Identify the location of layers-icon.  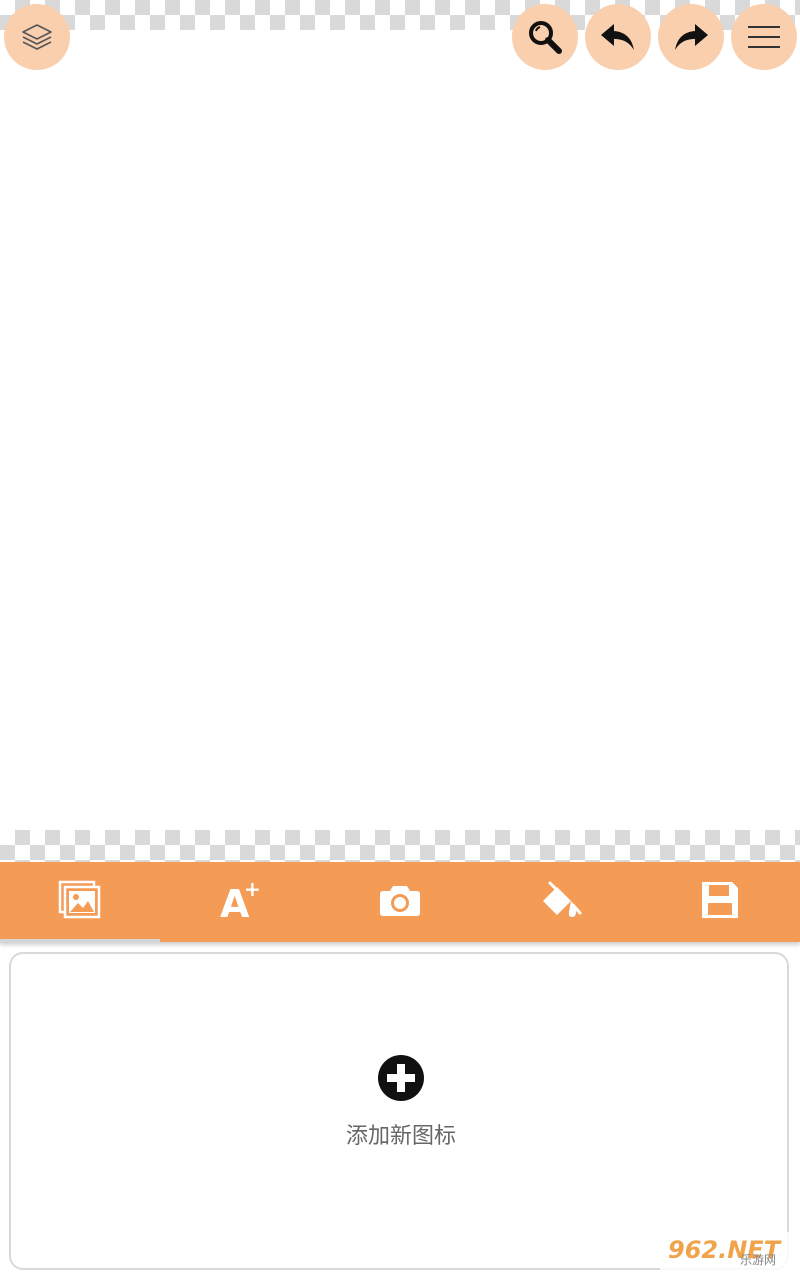
(37, 37).